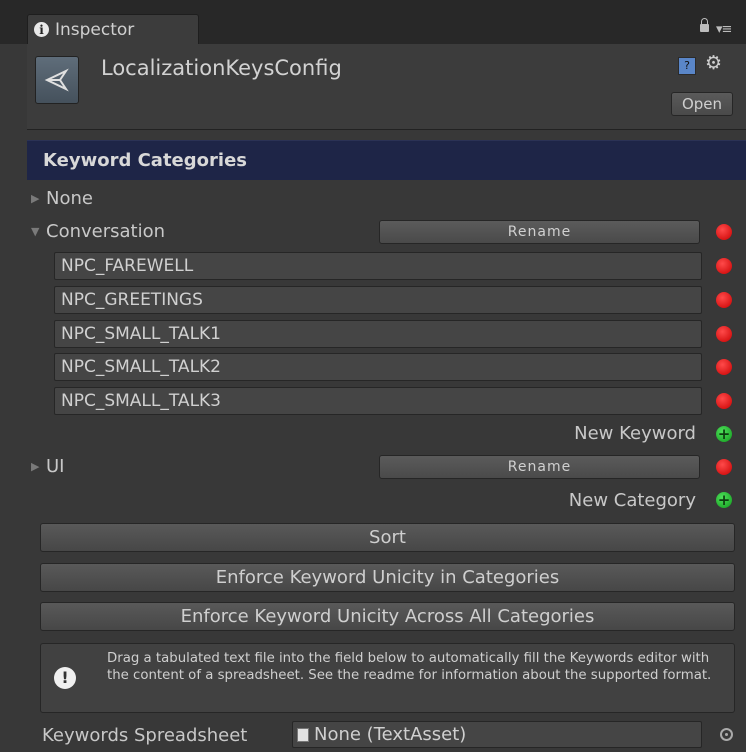  What do you see at coordinates (724, 500) in the screenshot?
I see `add-category-icon: +` at bounding box center [724, 500].